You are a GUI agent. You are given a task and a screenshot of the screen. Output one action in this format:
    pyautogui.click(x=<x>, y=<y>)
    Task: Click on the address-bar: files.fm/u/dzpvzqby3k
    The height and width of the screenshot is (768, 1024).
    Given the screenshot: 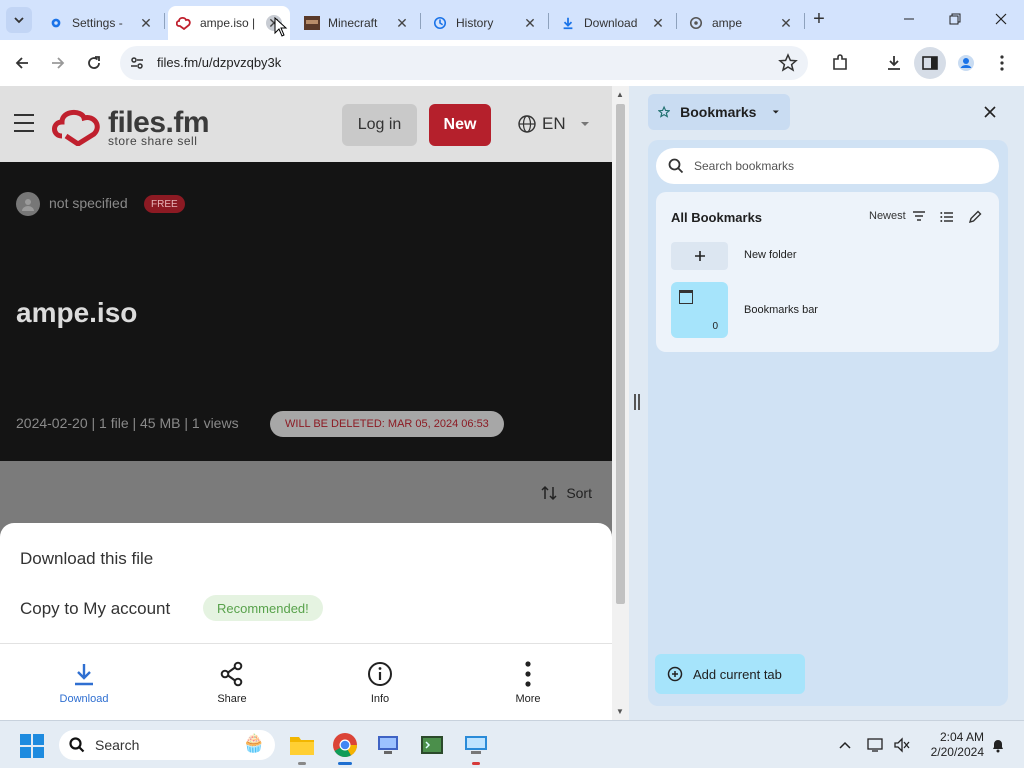 What is the action you would take?
    pyautogui.click(x=464, y=63)
    